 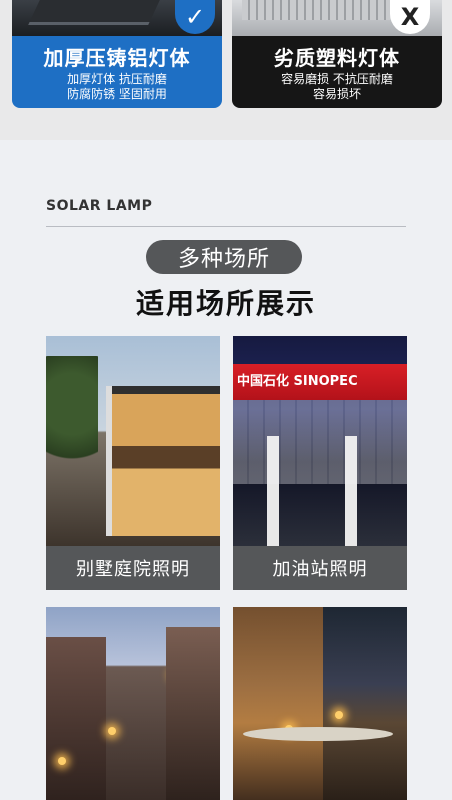 What do you see at coordinates (99, 206) in the screenshot?
I see `section-label: SOLAR LAMP` at bounding box center [99, 206].